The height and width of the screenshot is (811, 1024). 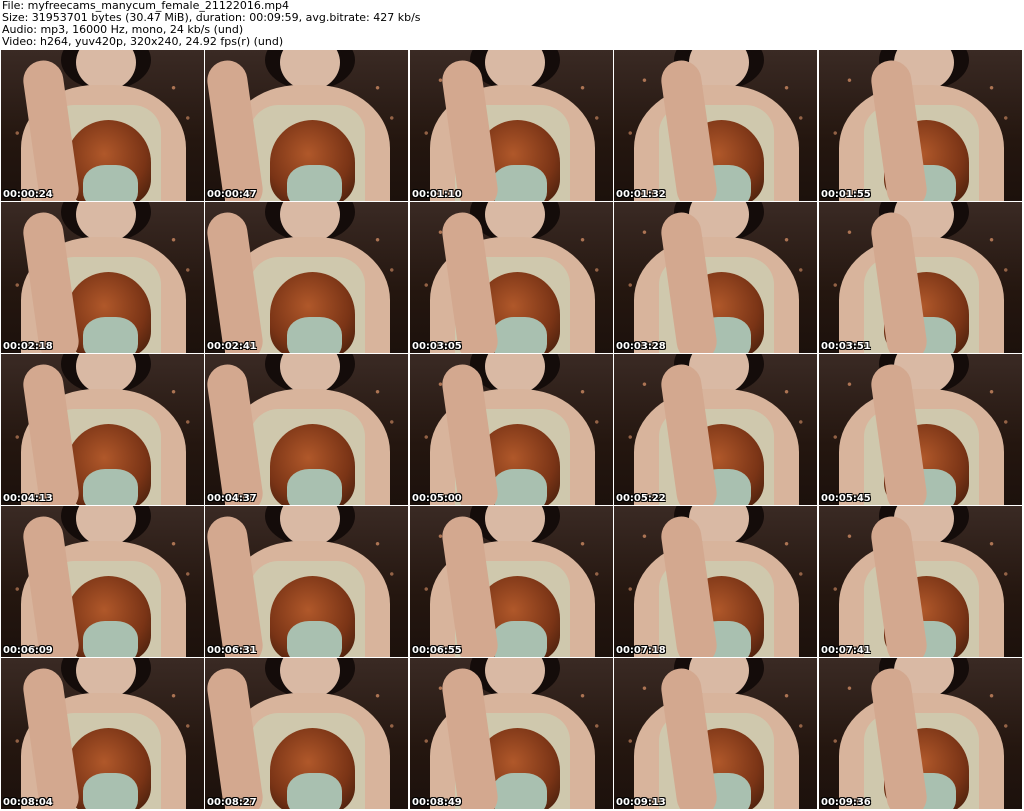 What do you see at coordinates (437, 346) in the screenshot?
I see `timestamp: 00:03:05` at bounding box center [437, 346].